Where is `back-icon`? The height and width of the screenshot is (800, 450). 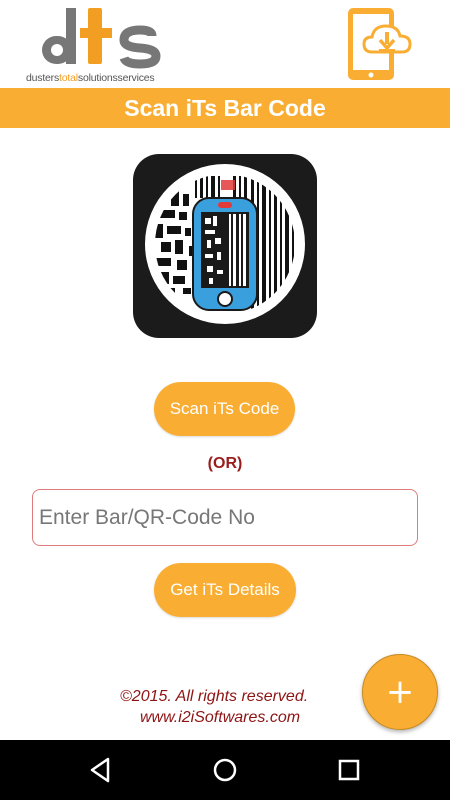
back-icon is located at coordinates (101, 770).